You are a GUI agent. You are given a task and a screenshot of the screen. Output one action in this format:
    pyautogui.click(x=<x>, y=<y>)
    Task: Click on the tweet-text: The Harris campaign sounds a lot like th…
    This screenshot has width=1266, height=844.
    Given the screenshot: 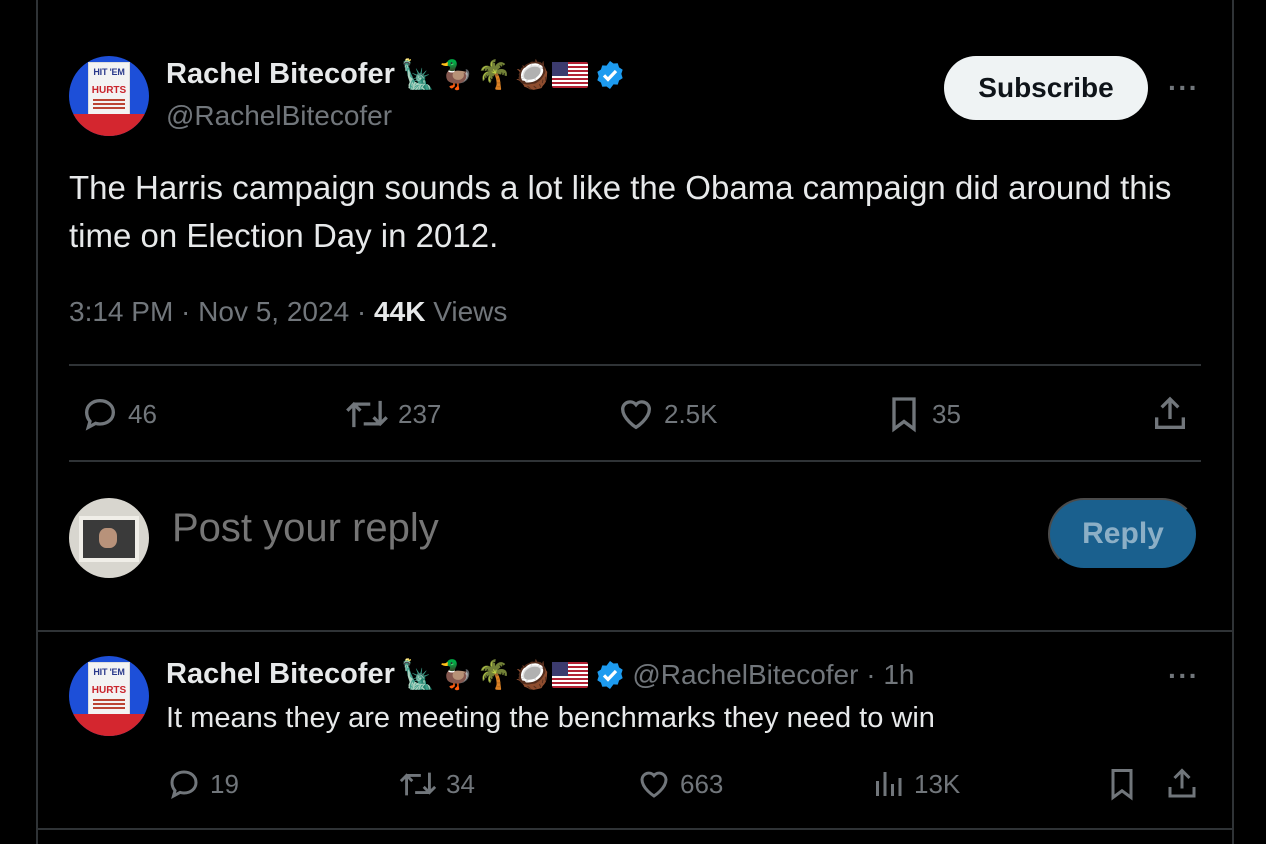 What is the action you would take?
    pyautogui.click(x=620, y=211)
    